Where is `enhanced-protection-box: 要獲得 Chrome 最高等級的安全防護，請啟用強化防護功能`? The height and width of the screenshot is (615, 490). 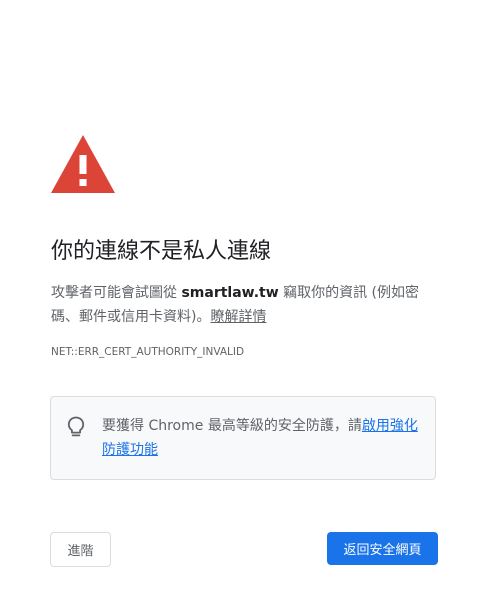
enhanced-protection-box: 要獲得 Chrome 最高等級的安全防護，請啟用強化防護功能 is located at coordinates (243, 438).